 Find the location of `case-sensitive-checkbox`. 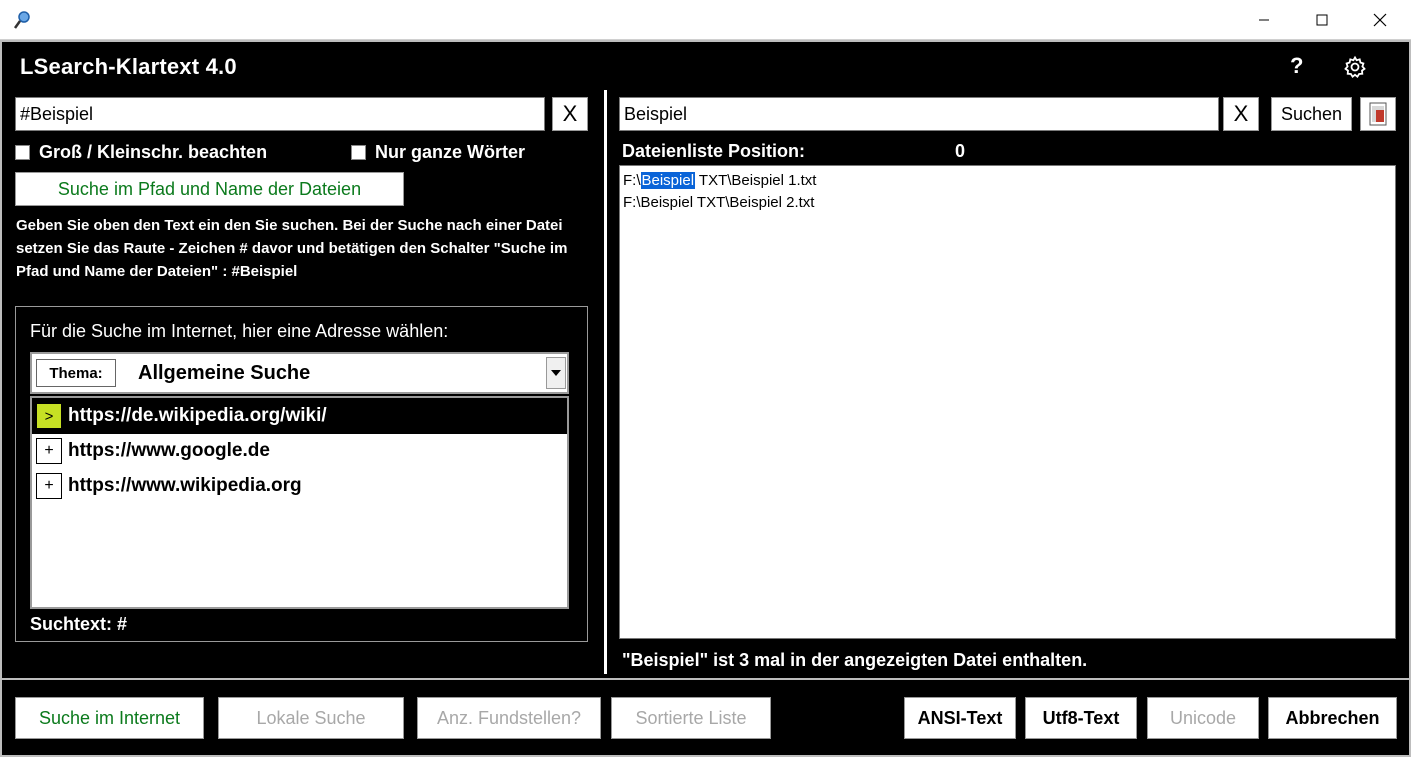

case-sensitive-checkbox is located at coordinates (22, 152).